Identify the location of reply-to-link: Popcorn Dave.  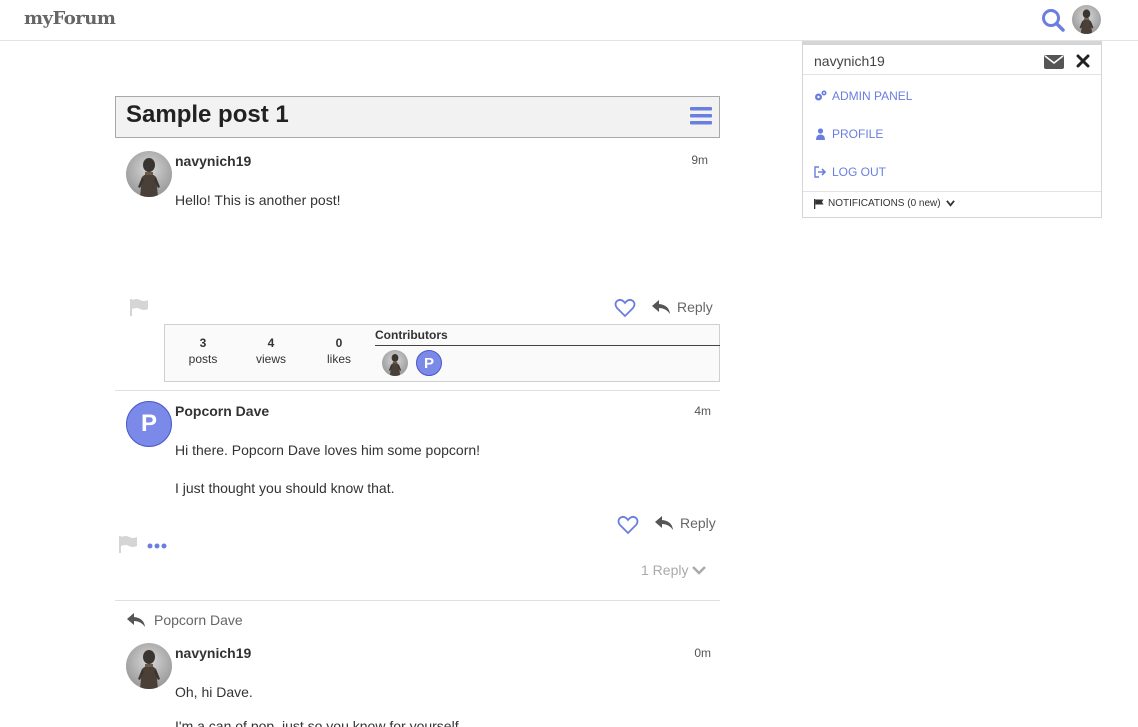
(184, 620).